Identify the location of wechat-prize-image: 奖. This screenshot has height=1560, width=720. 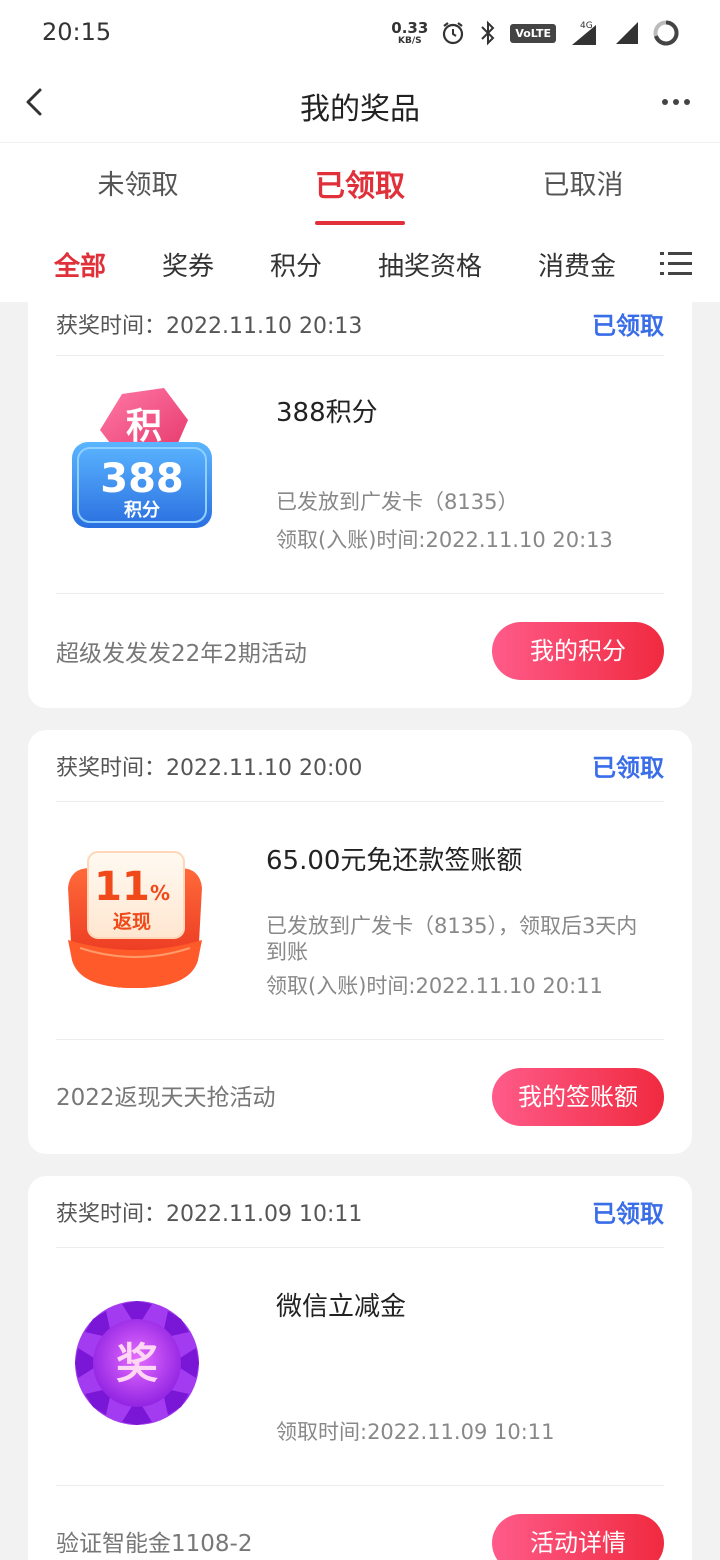
(137, 1363).